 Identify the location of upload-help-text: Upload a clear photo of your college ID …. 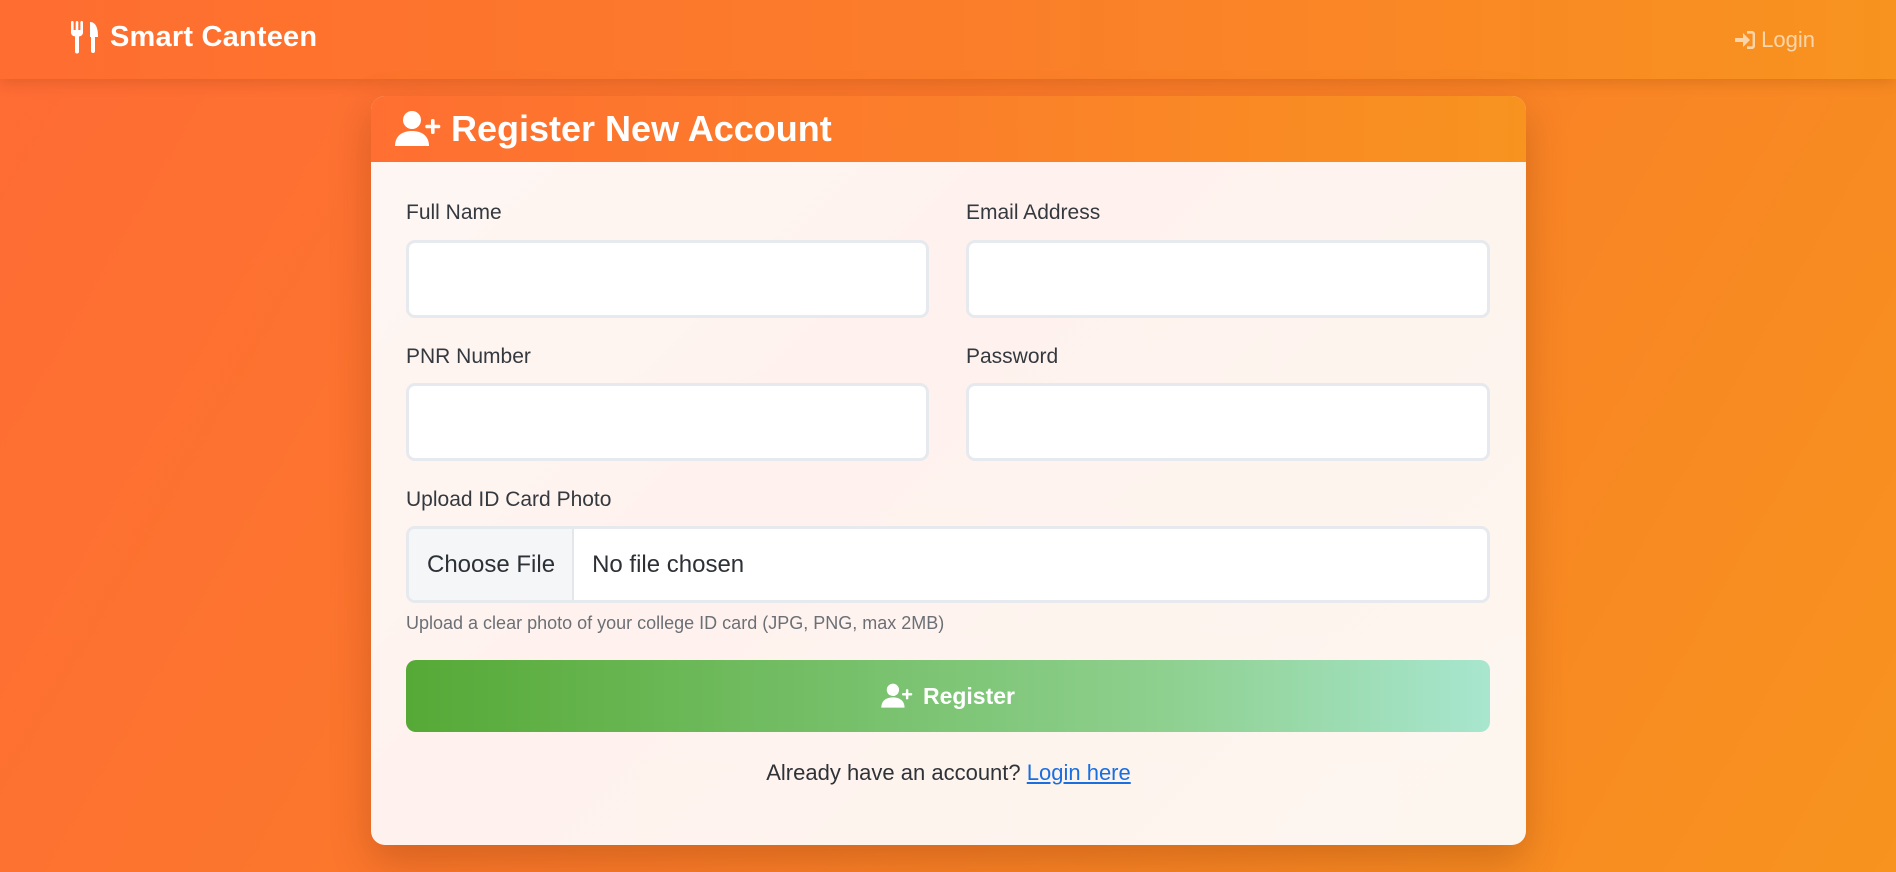
(675, 623).